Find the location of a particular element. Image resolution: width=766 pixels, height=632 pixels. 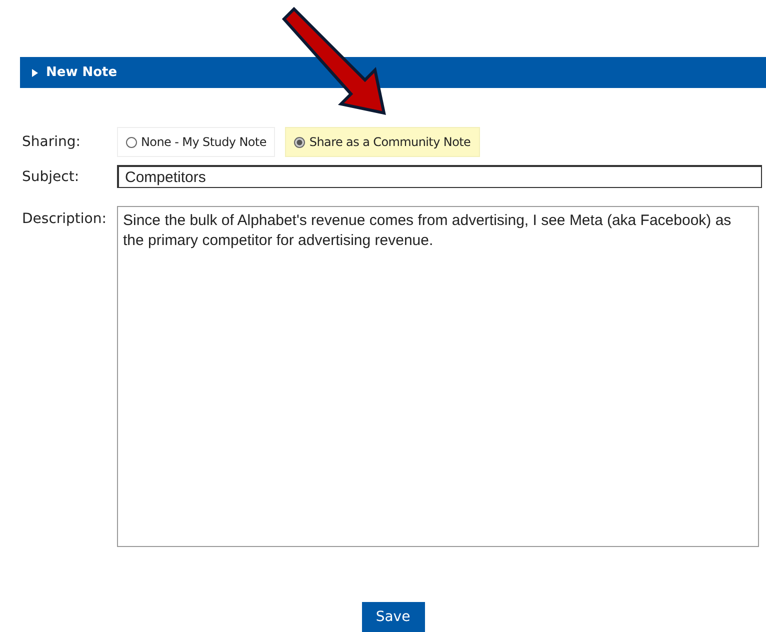

save-button: Save is located at coordinates (393, 617).